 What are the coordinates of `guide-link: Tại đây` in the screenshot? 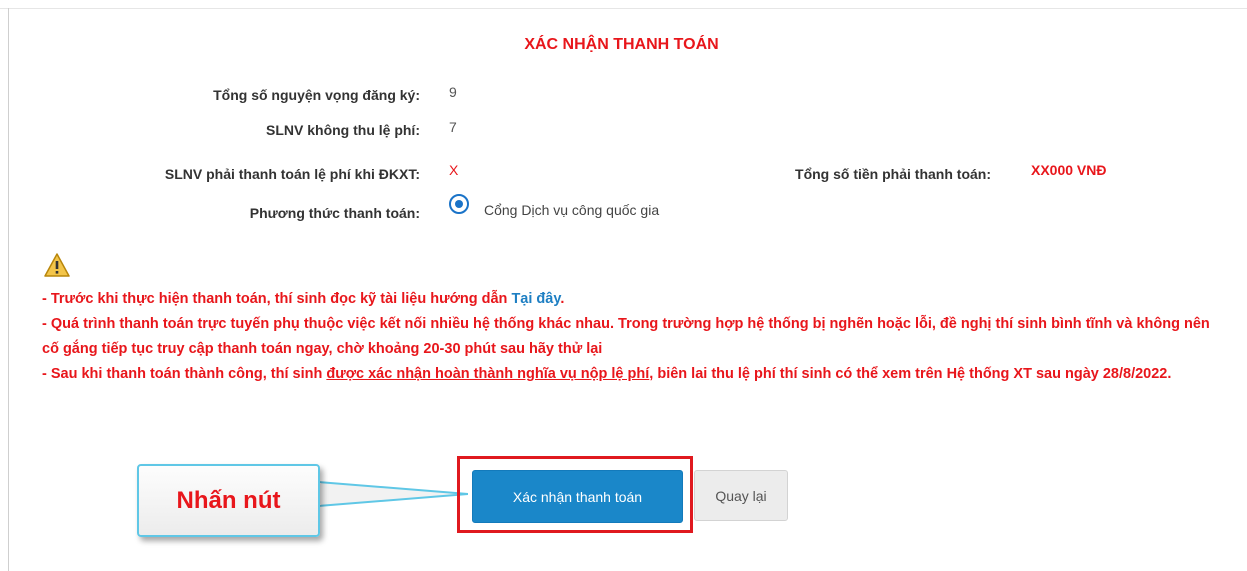 It's located at (535, 299).